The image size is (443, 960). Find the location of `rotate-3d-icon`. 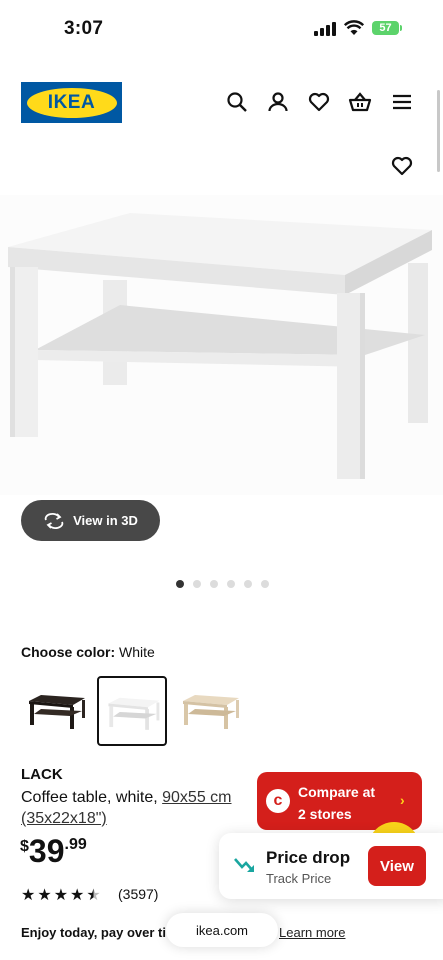

rotate-3d-icon is located at coordinates (54, 520).